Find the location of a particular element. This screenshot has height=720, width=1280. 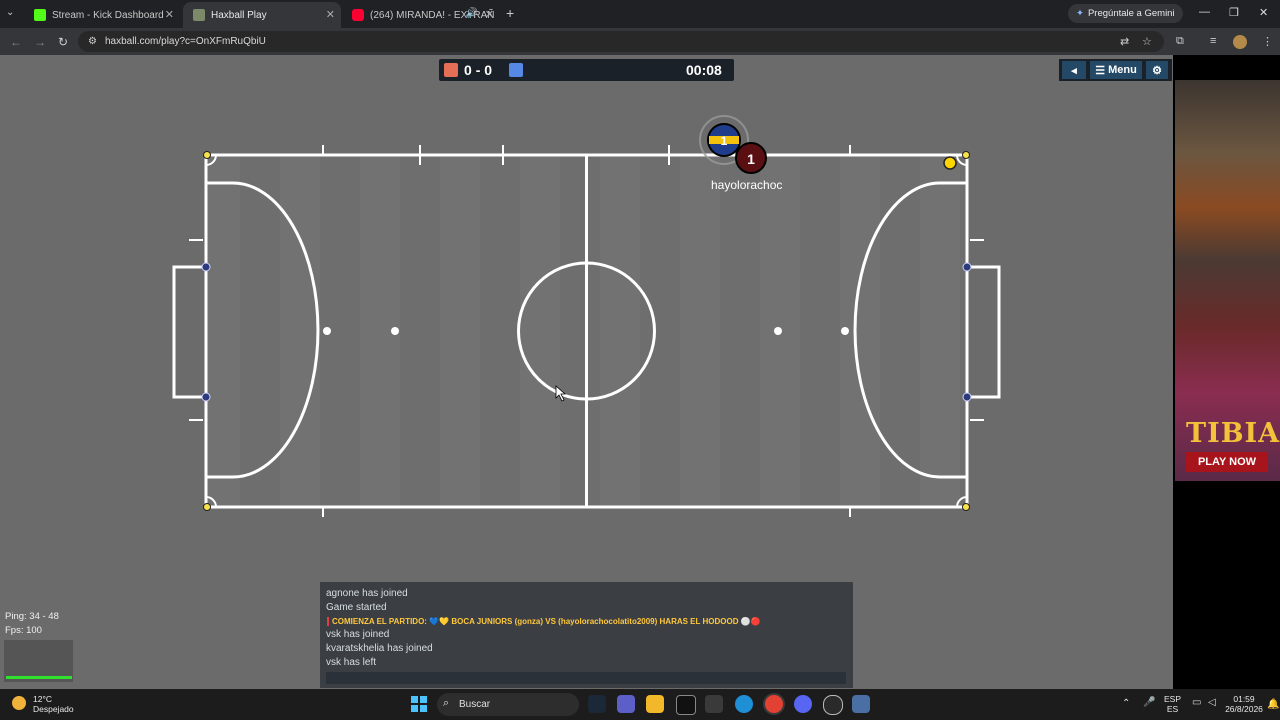

microphone-icon: 🎤 is located at coordinates (1149, 702).